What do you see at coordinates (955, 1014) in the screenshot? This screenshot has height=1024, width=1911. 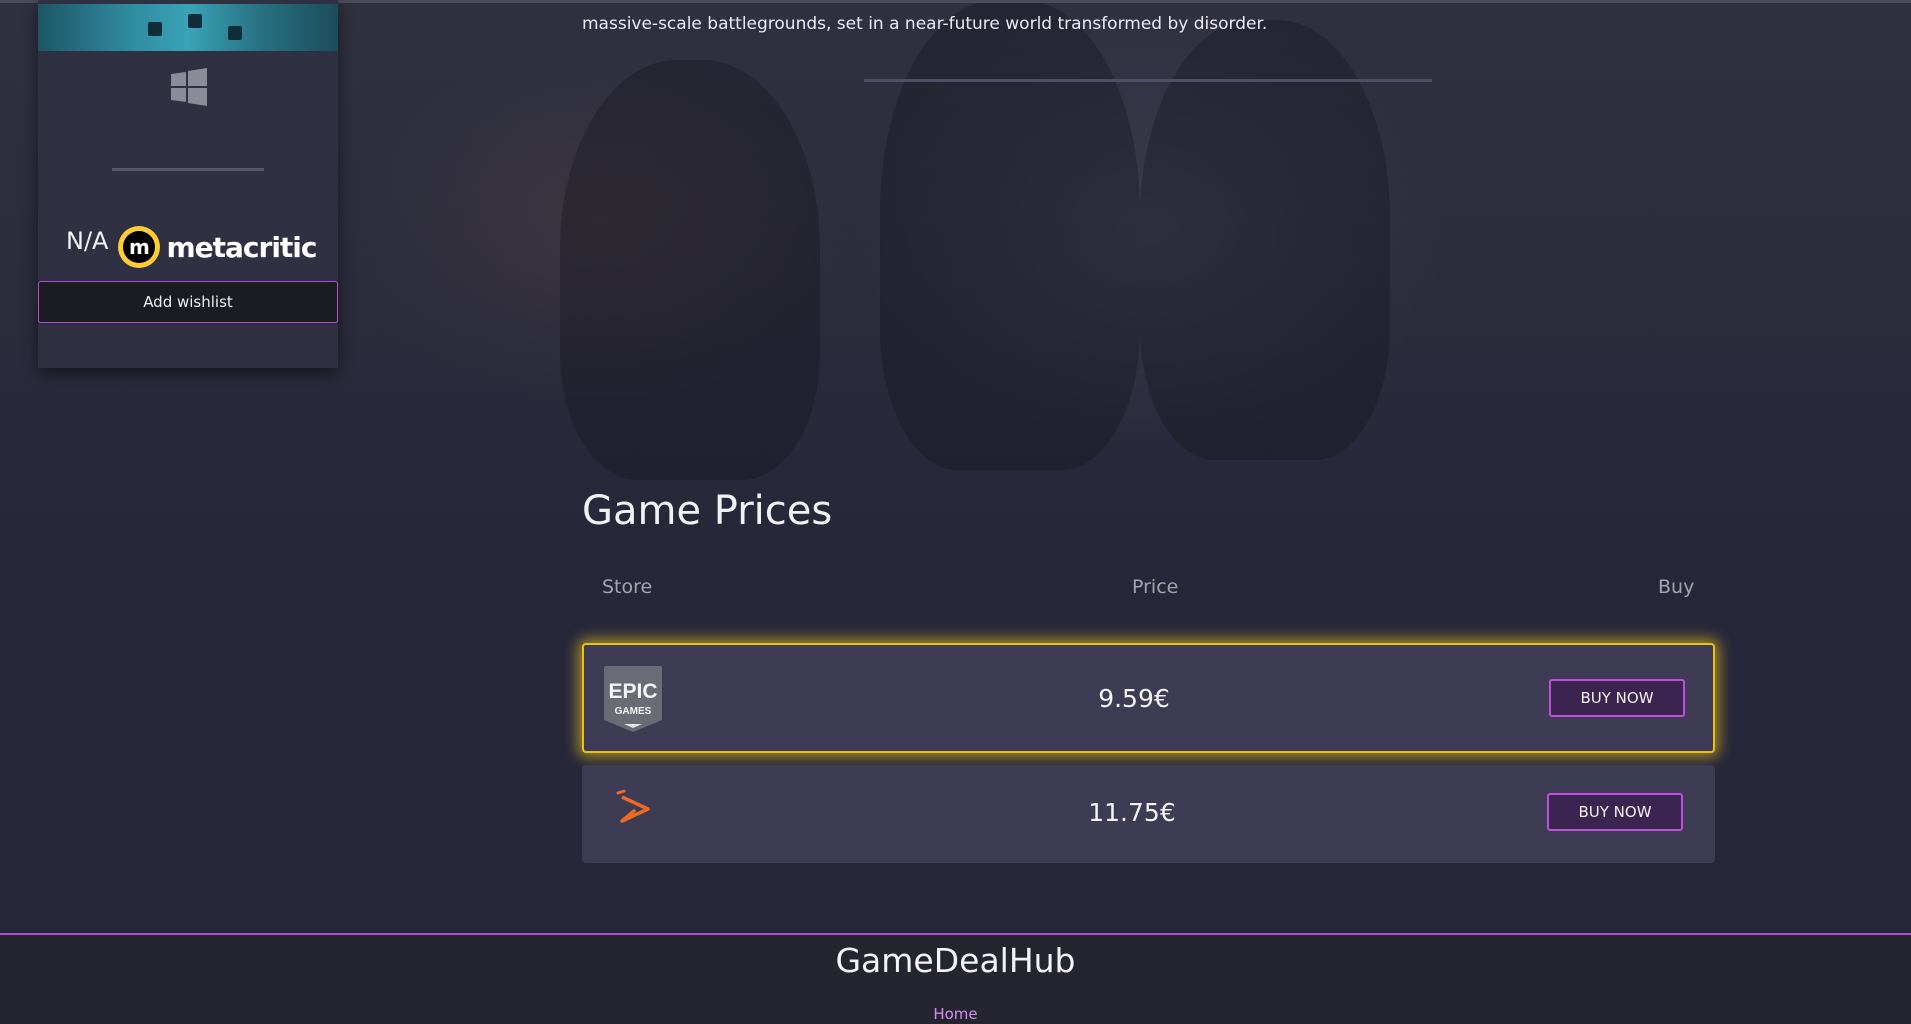 I see `footer-home-link: Home` at bounding box center [955, 1014].